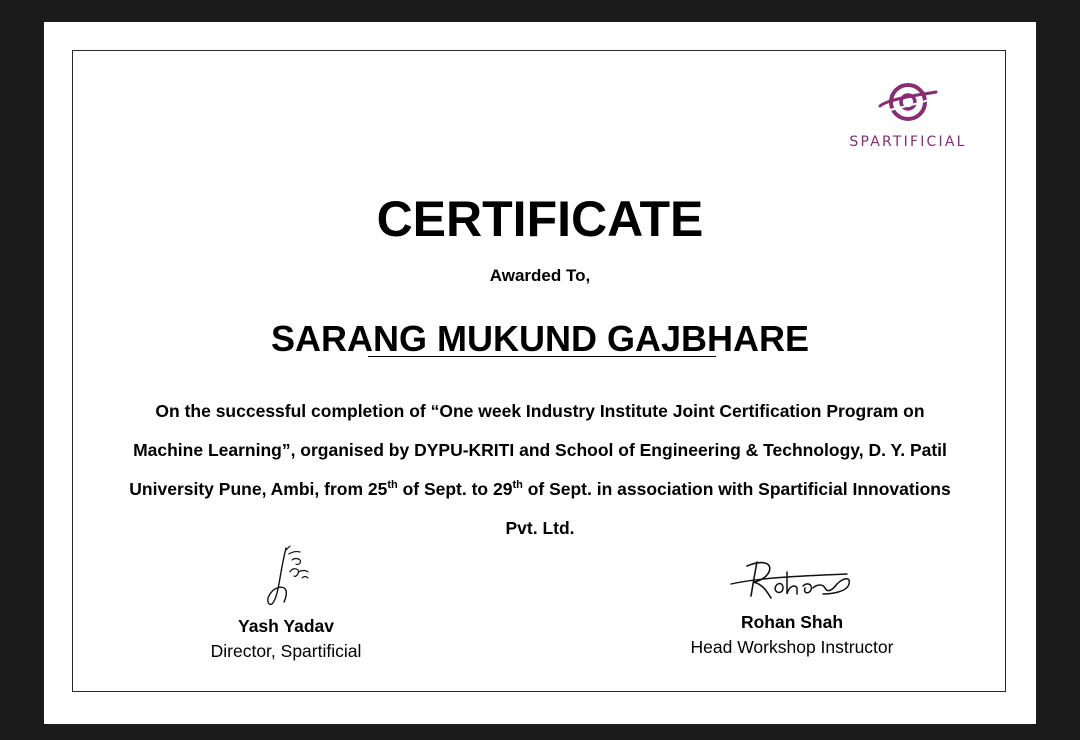 The height and width of the screenshot is (740, 1080). What do you see at coordinates (455, 489) in the screenshot?
I see `description-part-2: of Sept. to 29` at bounding box center [455, 489].